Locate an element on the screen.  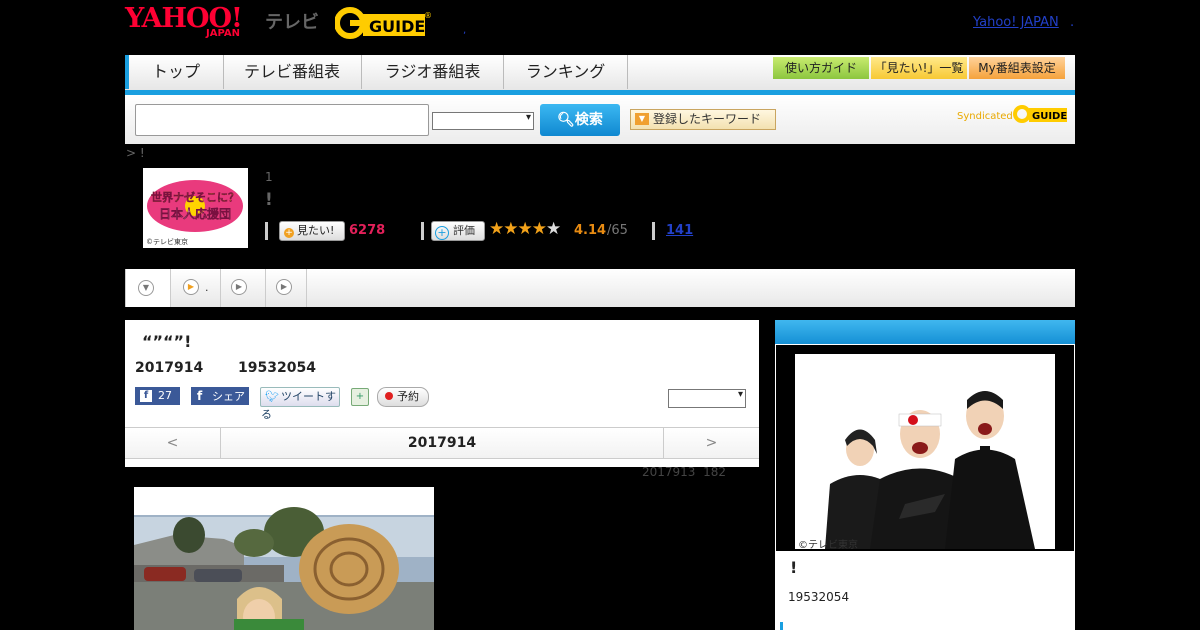
reserve-label: 予約 is located at coordinates (408, 396).